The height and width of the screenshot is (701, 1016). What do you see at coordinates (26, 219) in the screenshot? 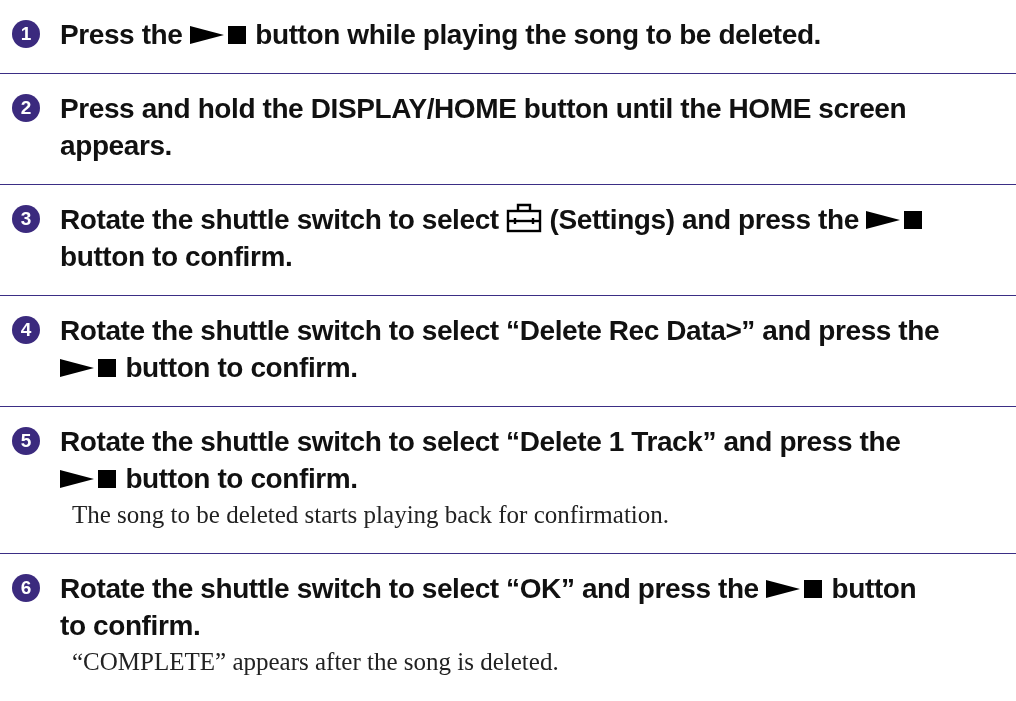
I see `step-number: 3` at bounding box center [26, 219].